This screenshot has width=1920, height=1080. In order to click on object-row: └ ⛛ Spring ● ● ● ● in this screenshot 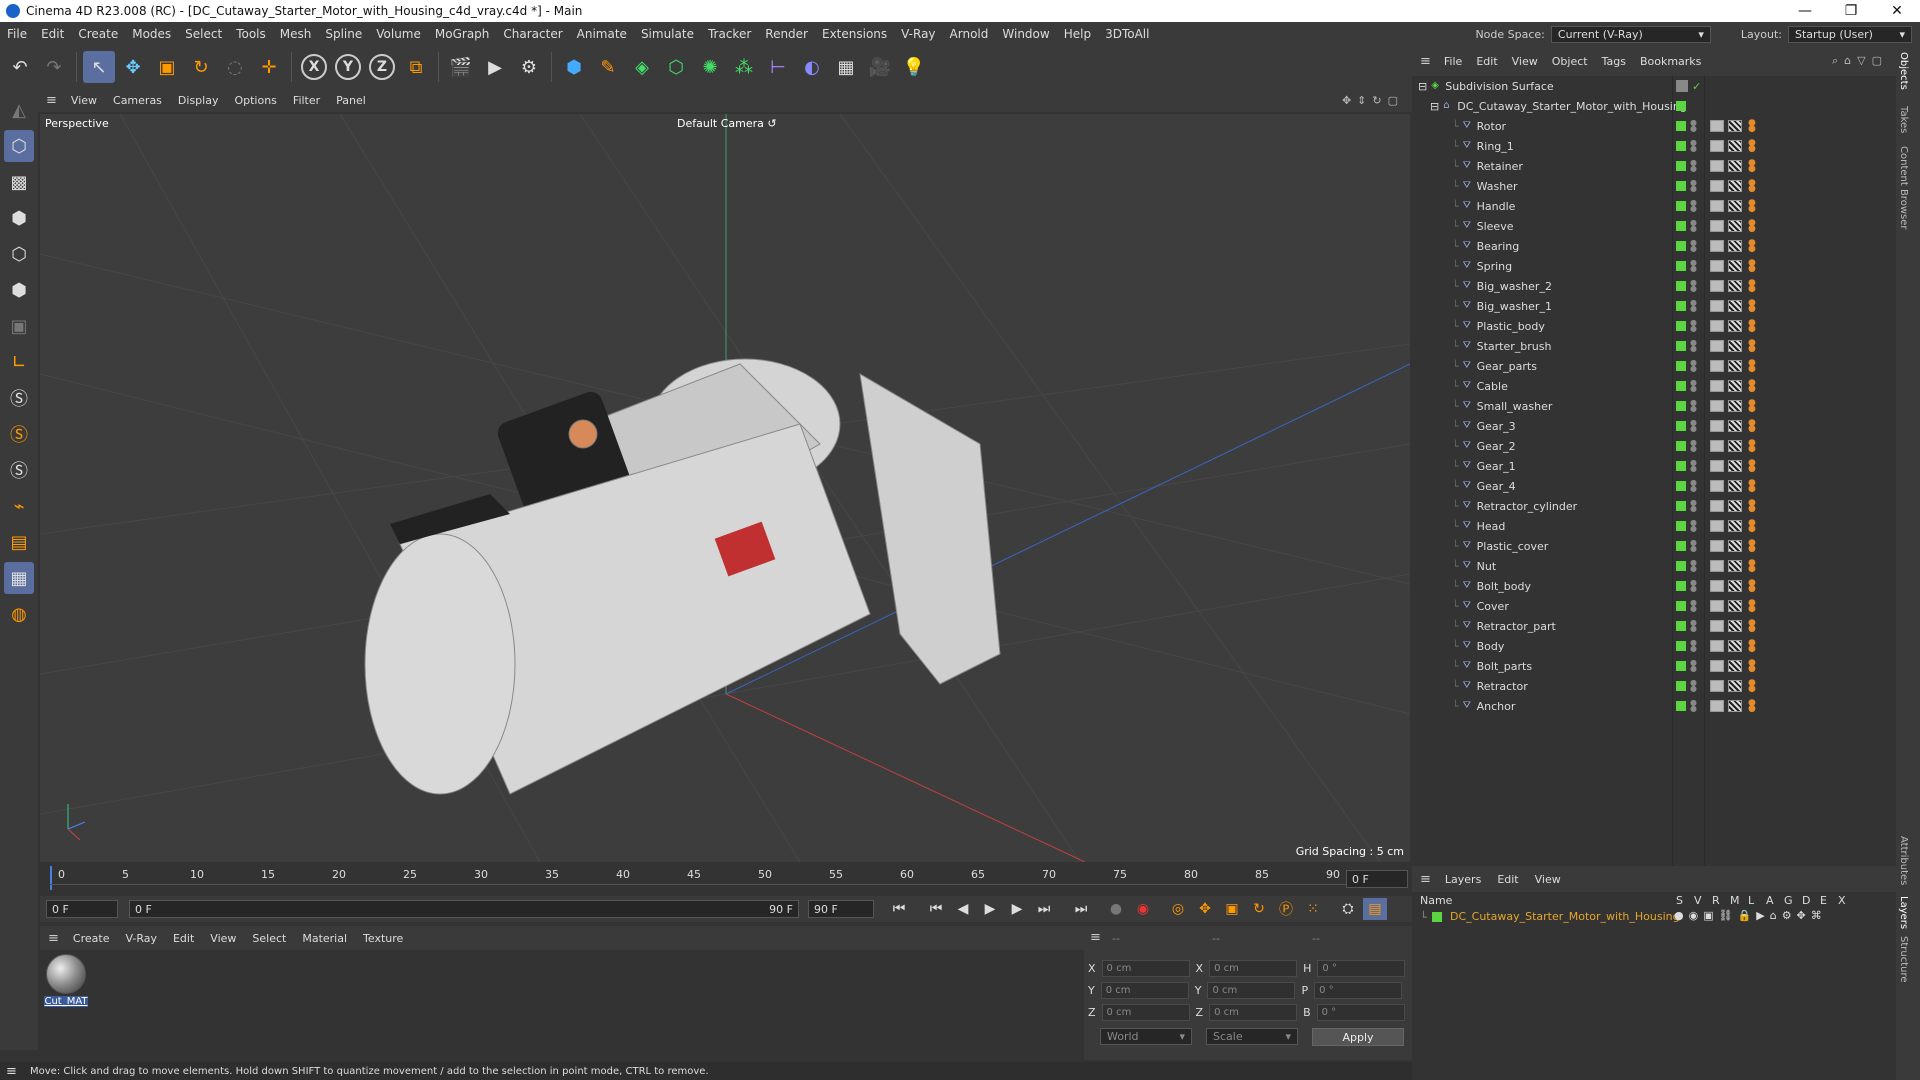, I will do `click(1654, 266)`.